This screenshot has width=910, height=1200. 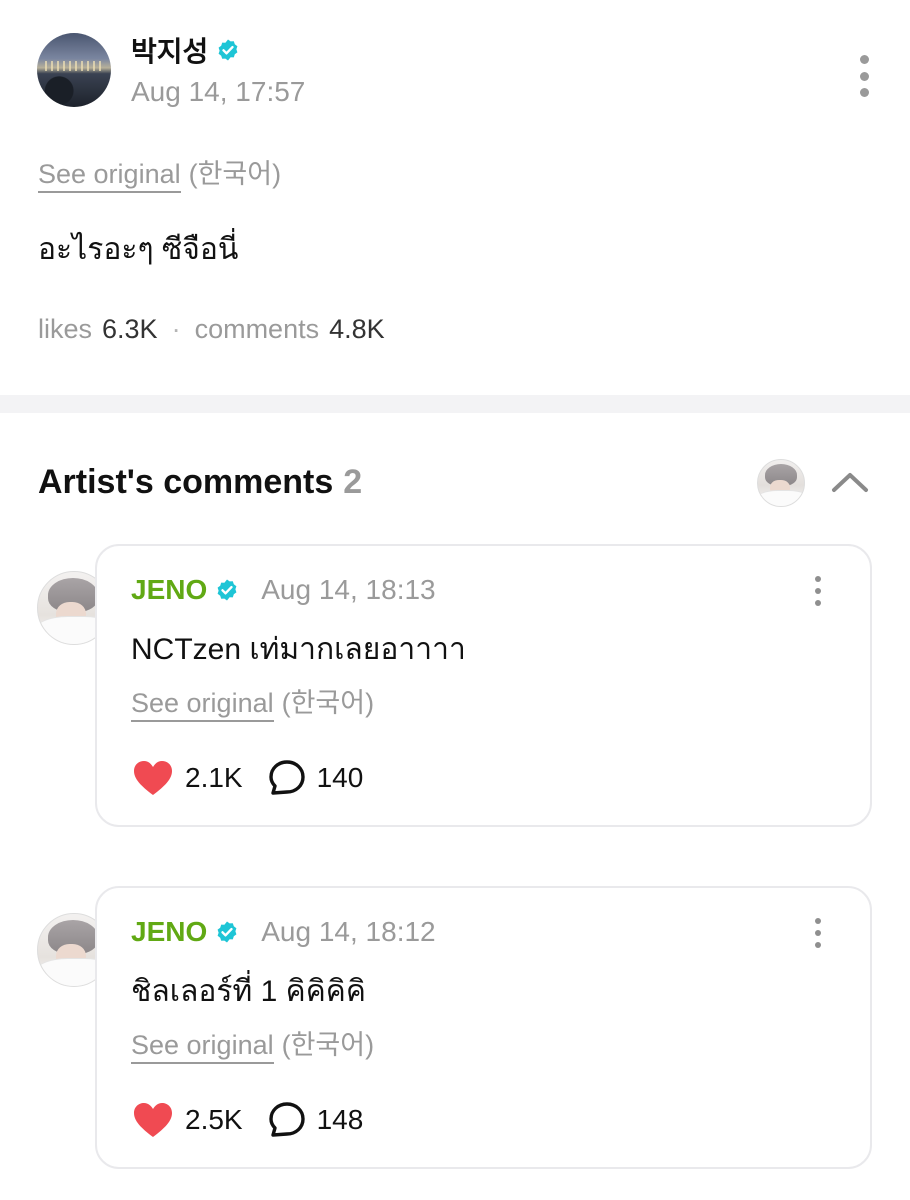 I want to click on comment-actions: 2.1K 140, so click(x=247, y=778).